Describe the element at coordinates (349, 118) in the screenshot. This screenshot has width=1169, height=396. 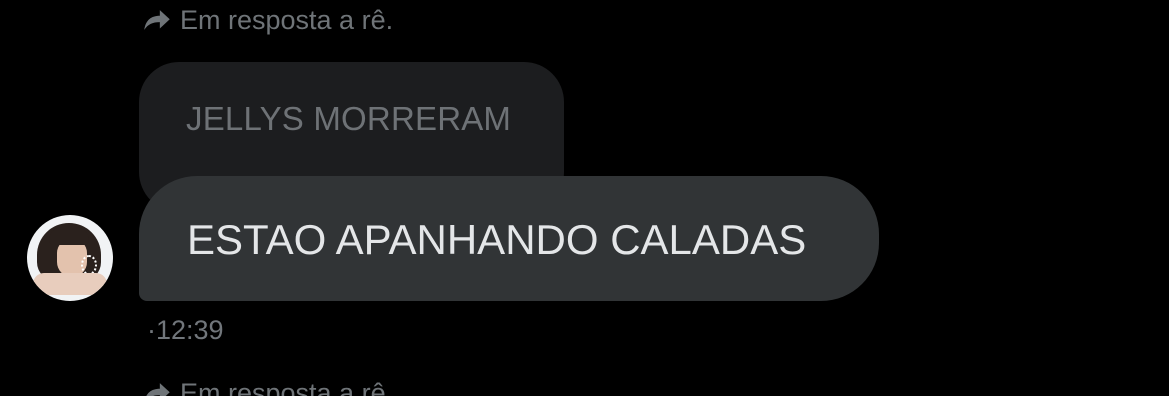
I see `quoted-message-text: JELLYS MORRERAM` at that location.